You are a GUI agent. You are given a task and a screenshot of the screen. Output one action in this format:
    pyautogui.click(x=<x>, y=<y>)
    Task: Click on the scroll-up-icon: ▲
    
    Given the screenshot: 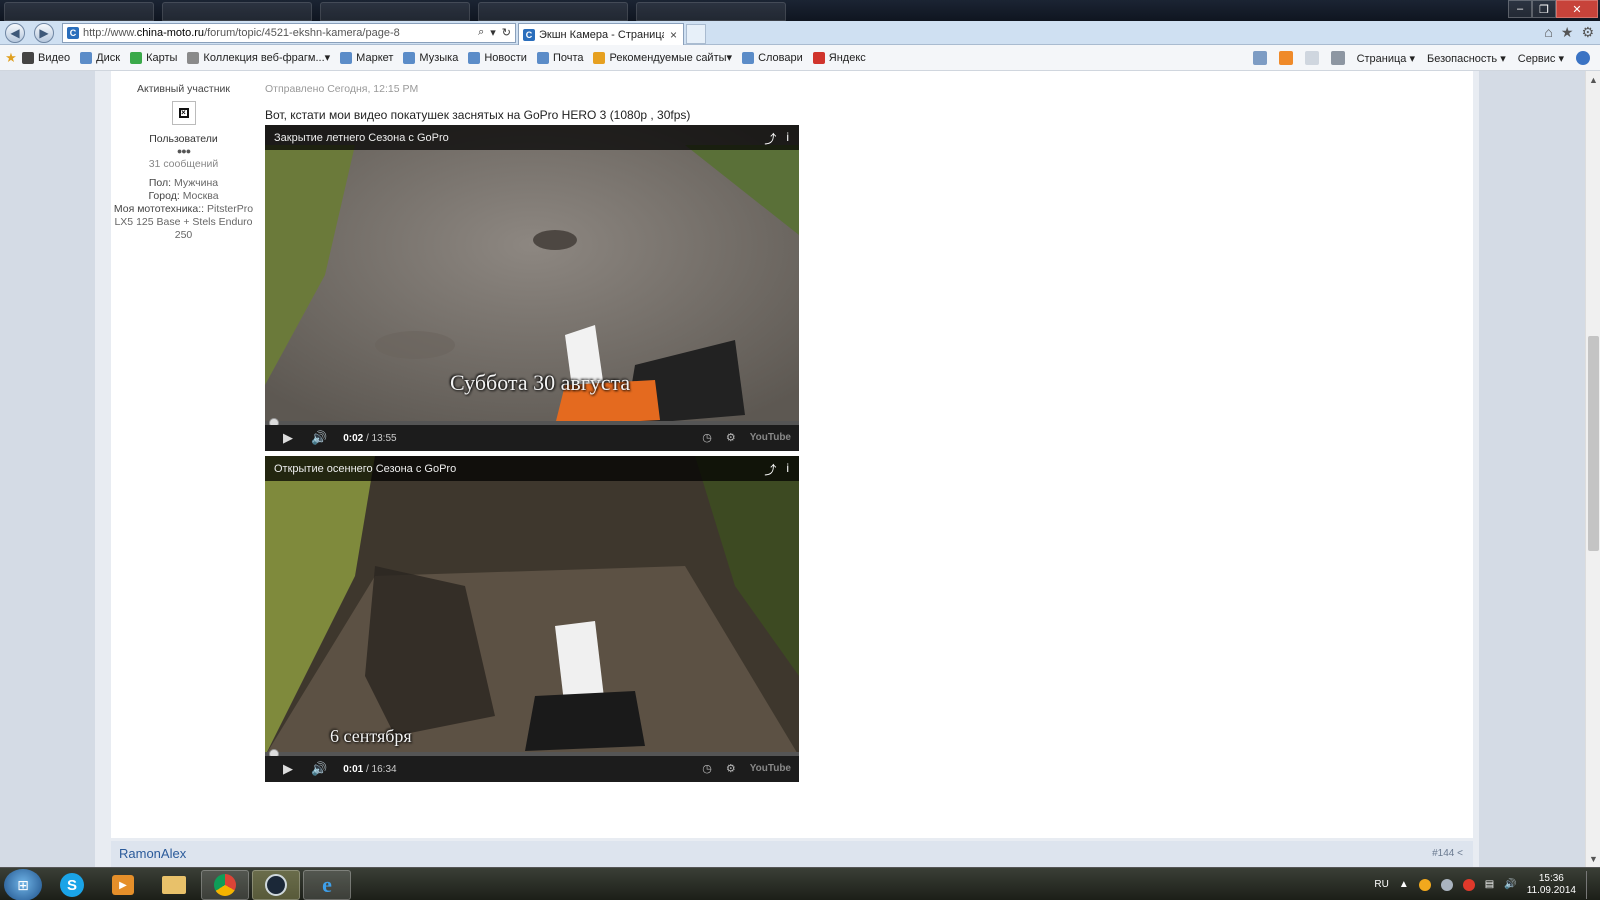 What is the action you would take?
    pyautogui.click(x=1593, y=79)
    